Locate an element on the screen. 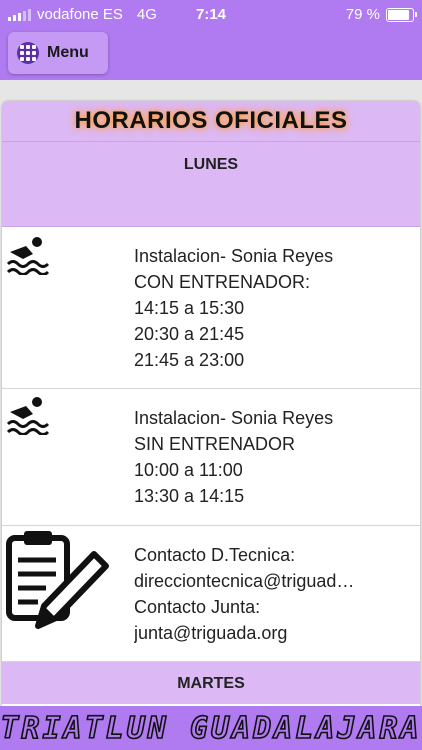 The width and height of the screenshot is (422, 750). menu-label: Menu is located at coordinates (68, 52).